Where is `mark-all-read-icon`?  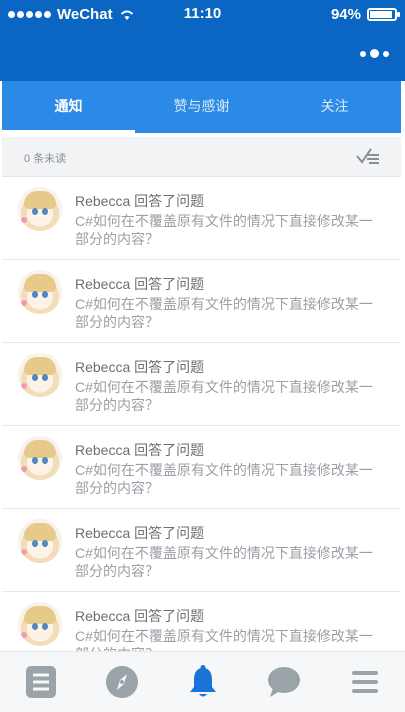
mark-all-read-icon is located at coordinates (368, 156).